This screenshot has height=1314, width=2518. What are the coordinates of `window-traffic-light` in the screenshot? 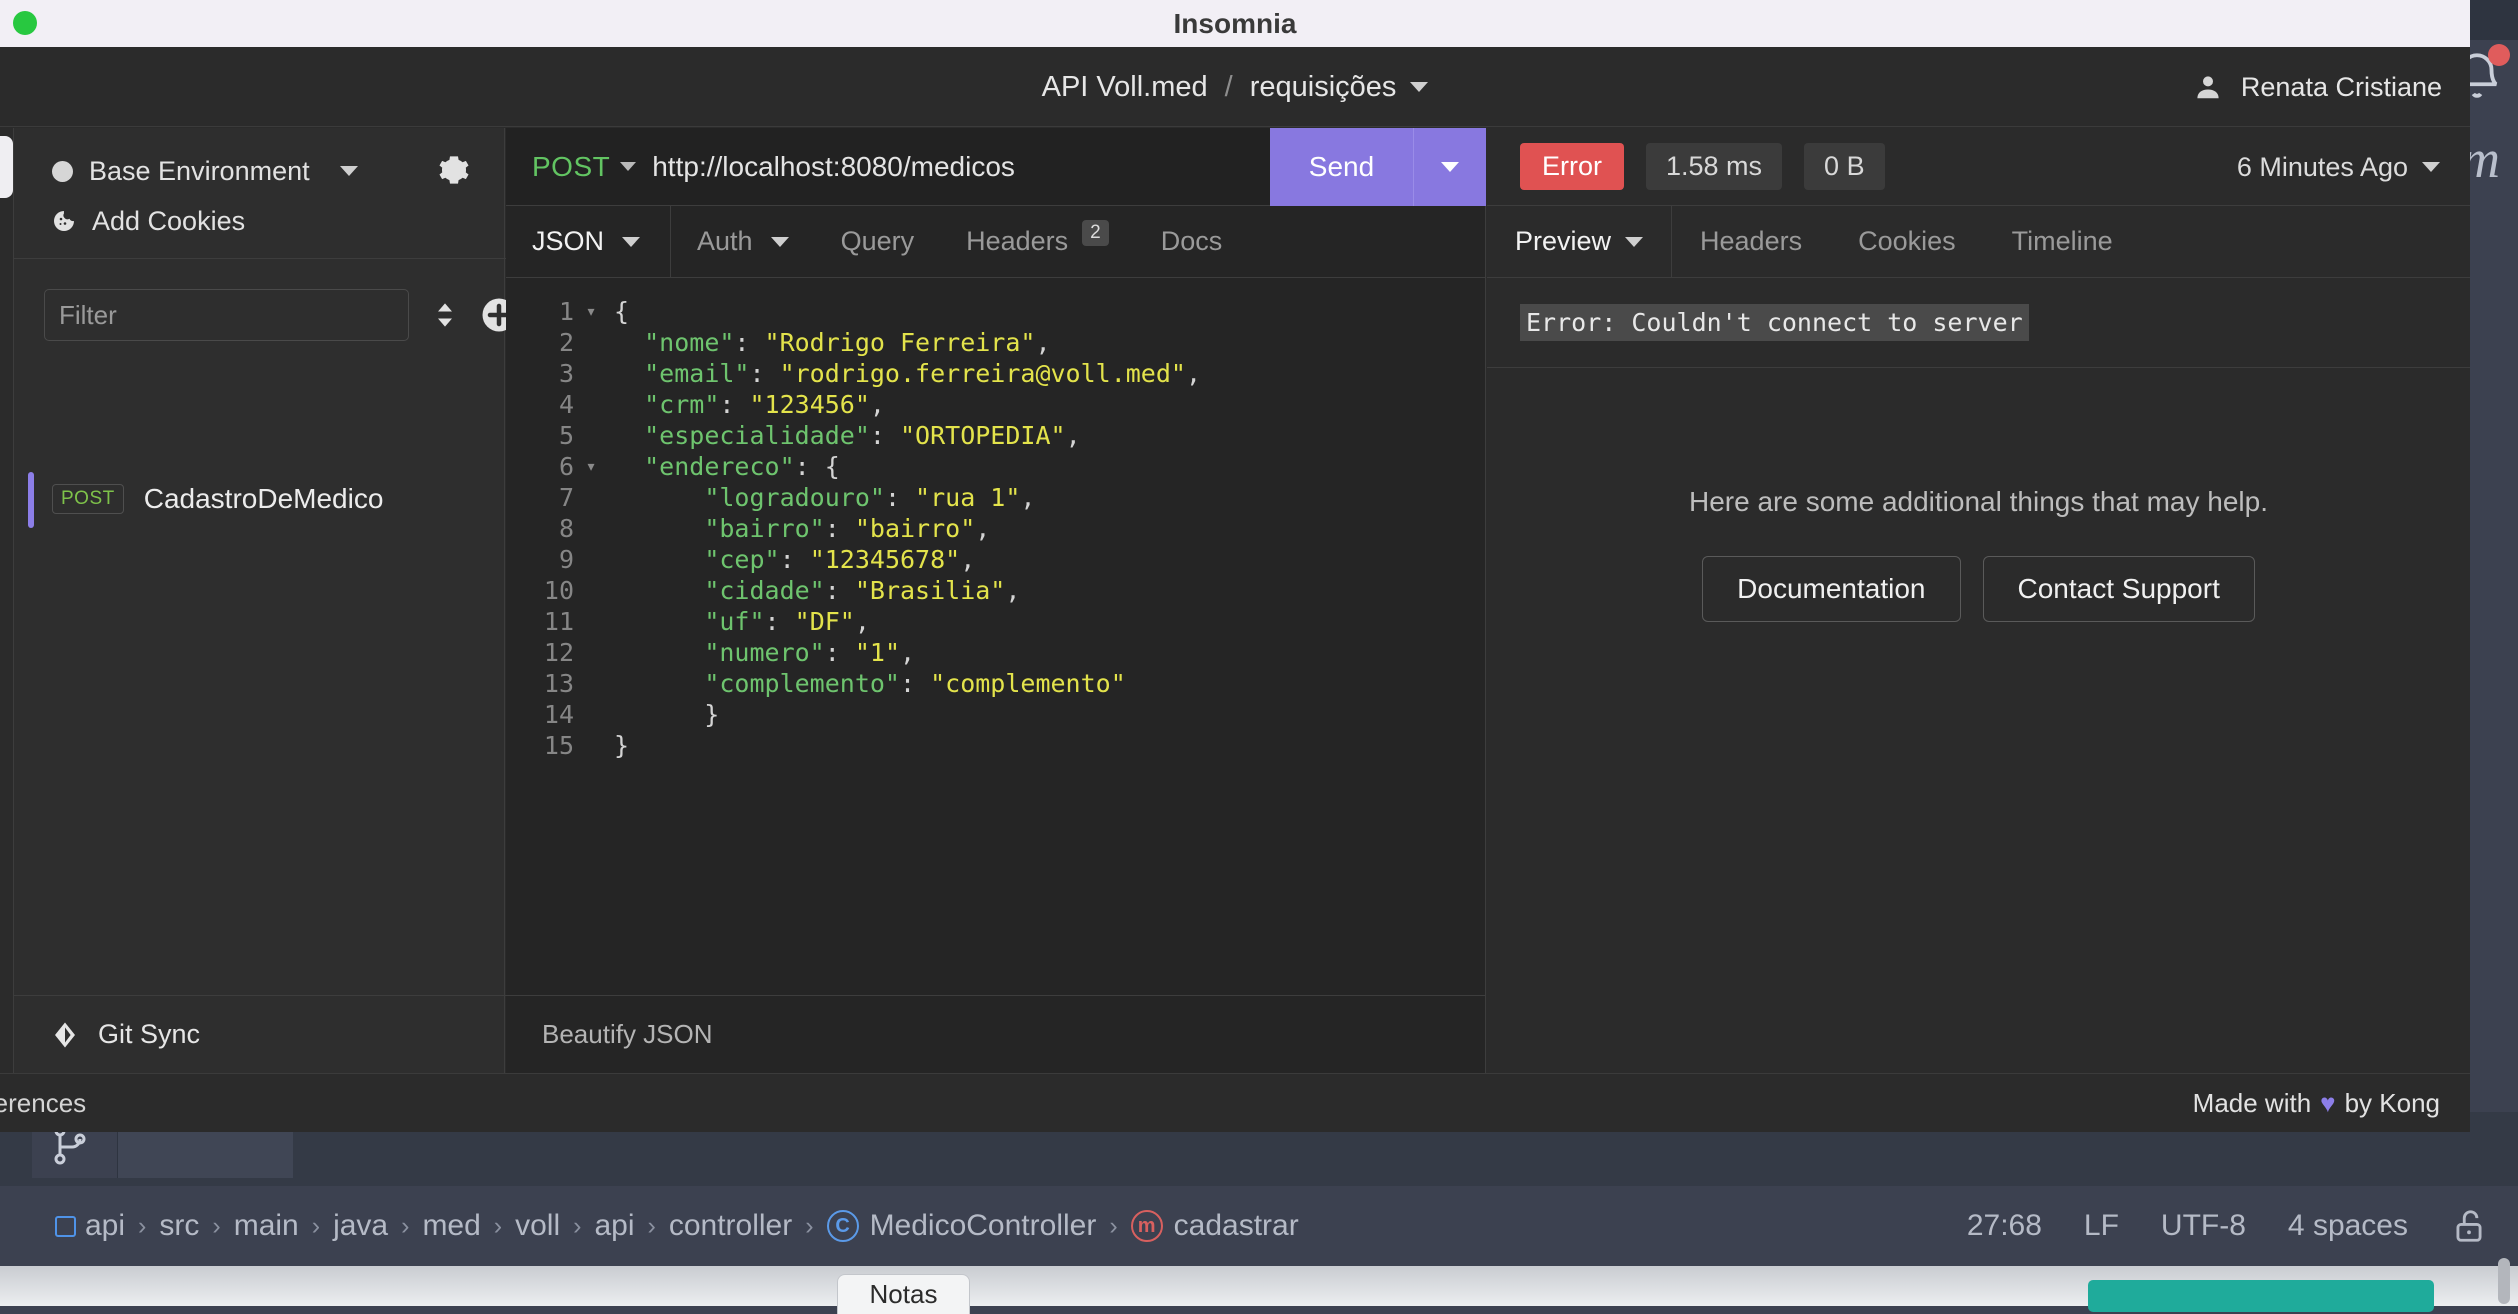 It's located at (25, 23).